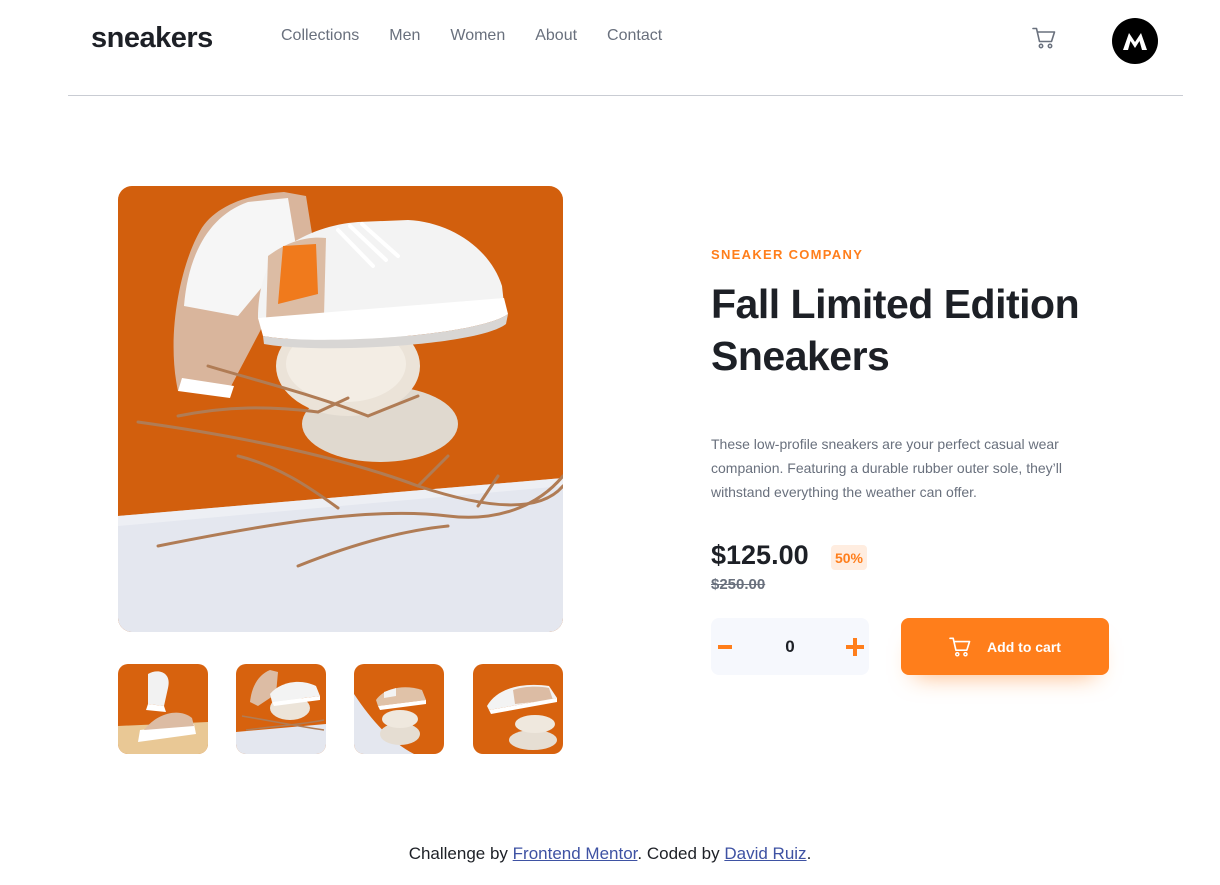  What do you see at coordinates (765, 853) in the screenshot?
I see `author-link: David Ruiz` at bounding box center [765, 853].